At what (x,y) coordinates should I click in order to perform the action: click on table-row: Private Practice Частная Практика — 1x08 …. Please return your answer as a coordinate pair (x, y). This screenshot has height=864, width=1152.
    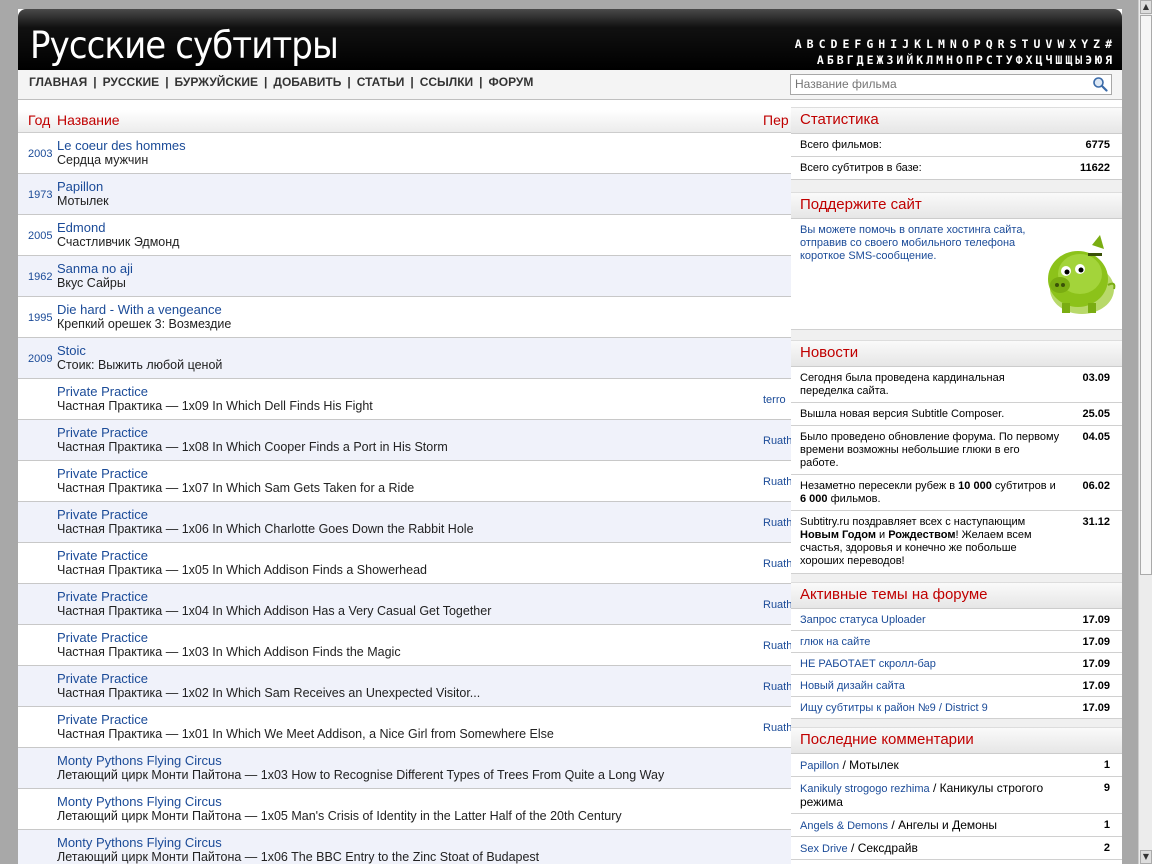
    Looking at the image, I should click on (404, 440).